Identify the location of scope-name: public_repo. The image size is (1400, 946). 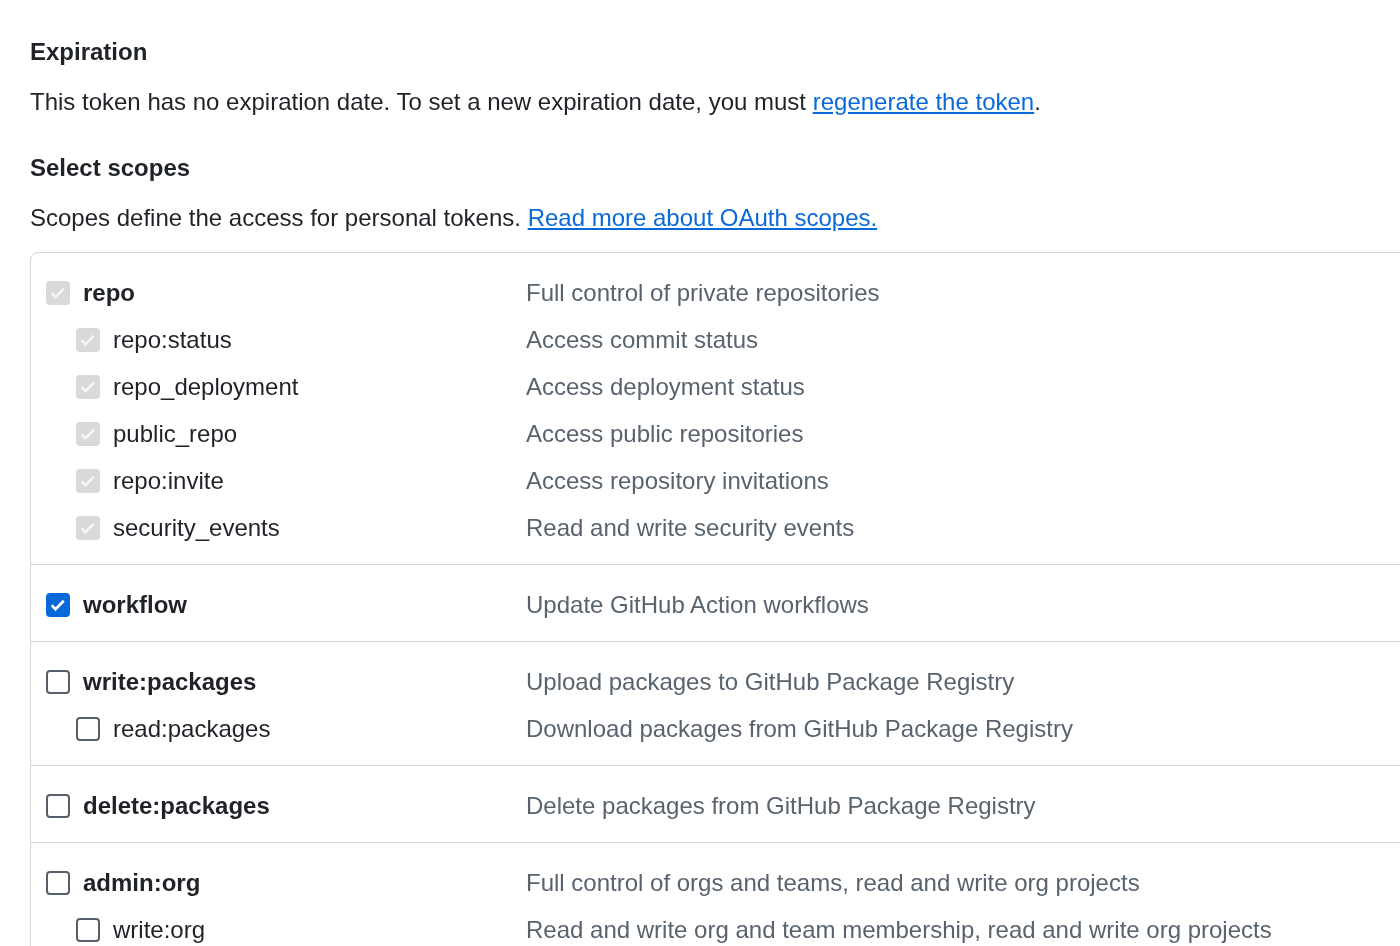
(176, 433).